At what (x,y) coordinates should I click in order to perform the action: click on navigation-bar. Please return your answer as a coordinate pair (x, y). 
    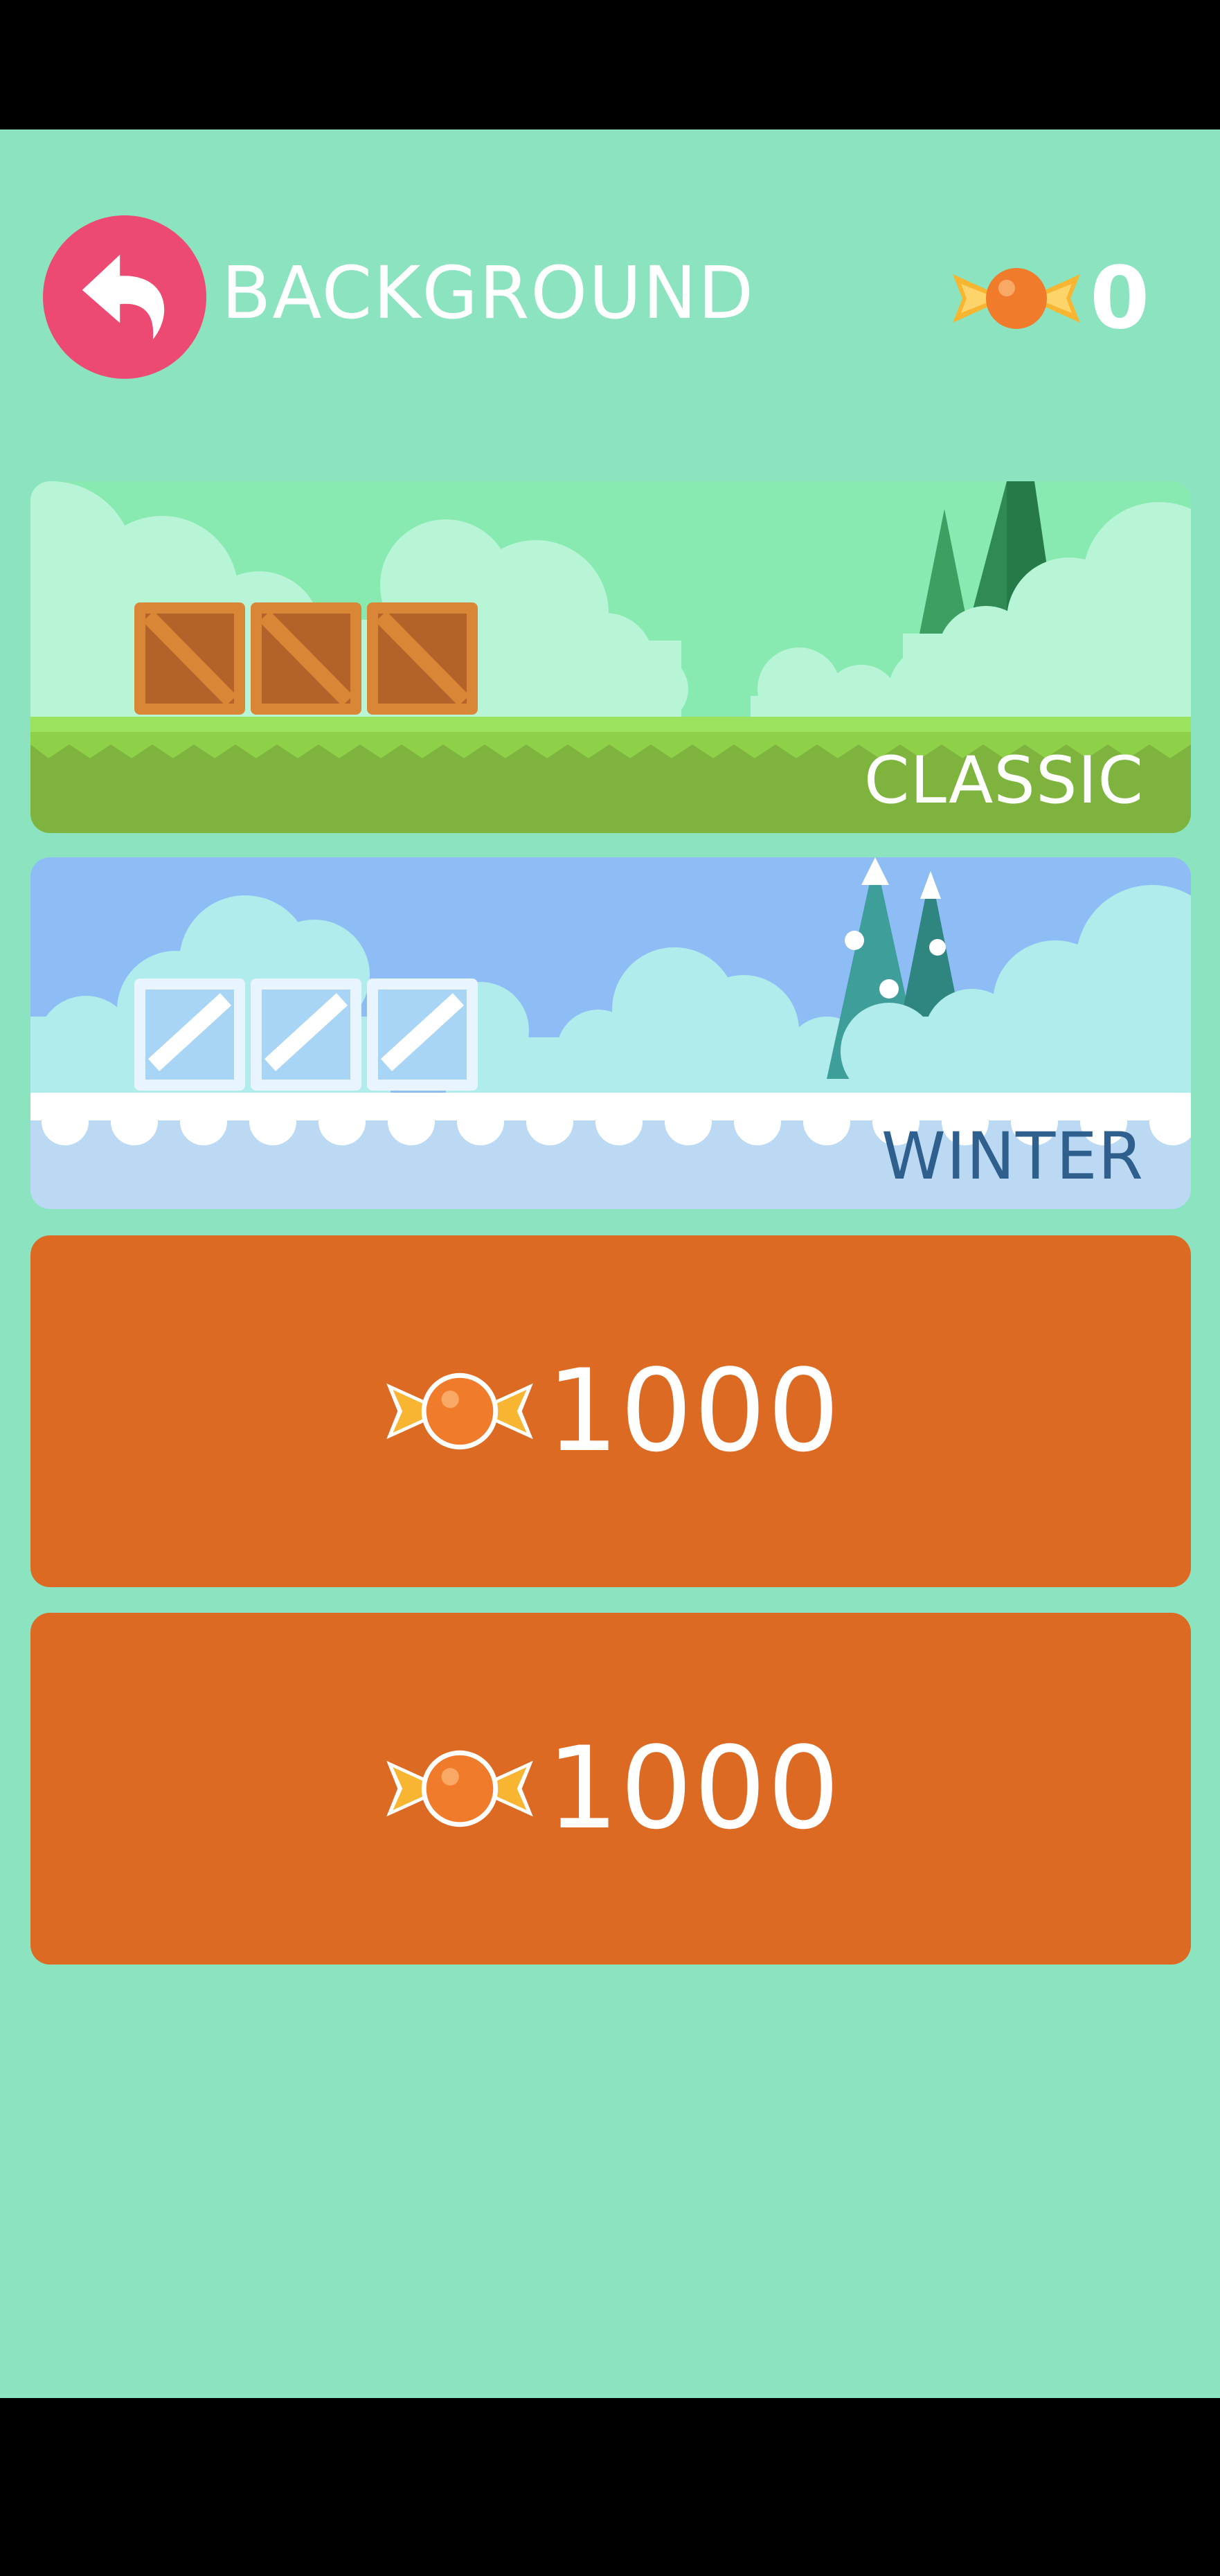
    Looking at the image, I should click on (610, 2487).